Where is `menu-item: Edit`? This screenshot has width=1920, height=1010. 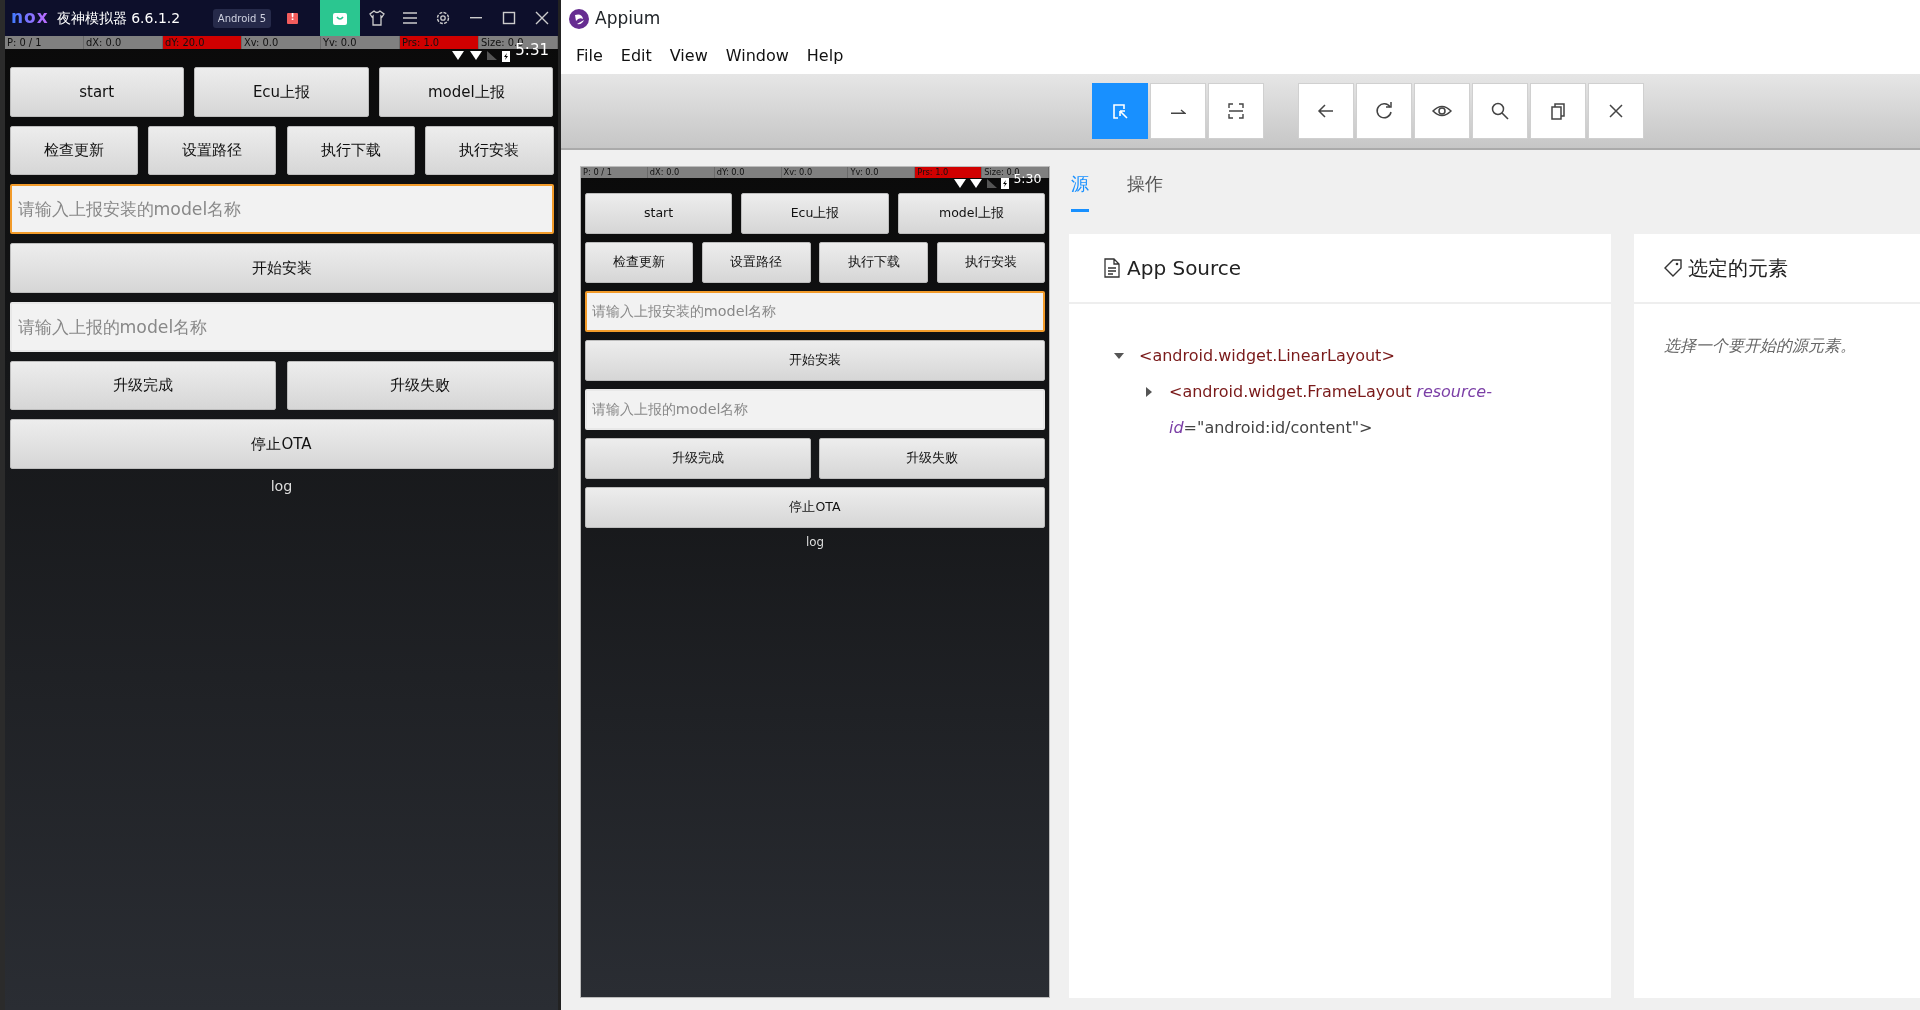 menu-item: Edit is located at coordinates (636, 56).